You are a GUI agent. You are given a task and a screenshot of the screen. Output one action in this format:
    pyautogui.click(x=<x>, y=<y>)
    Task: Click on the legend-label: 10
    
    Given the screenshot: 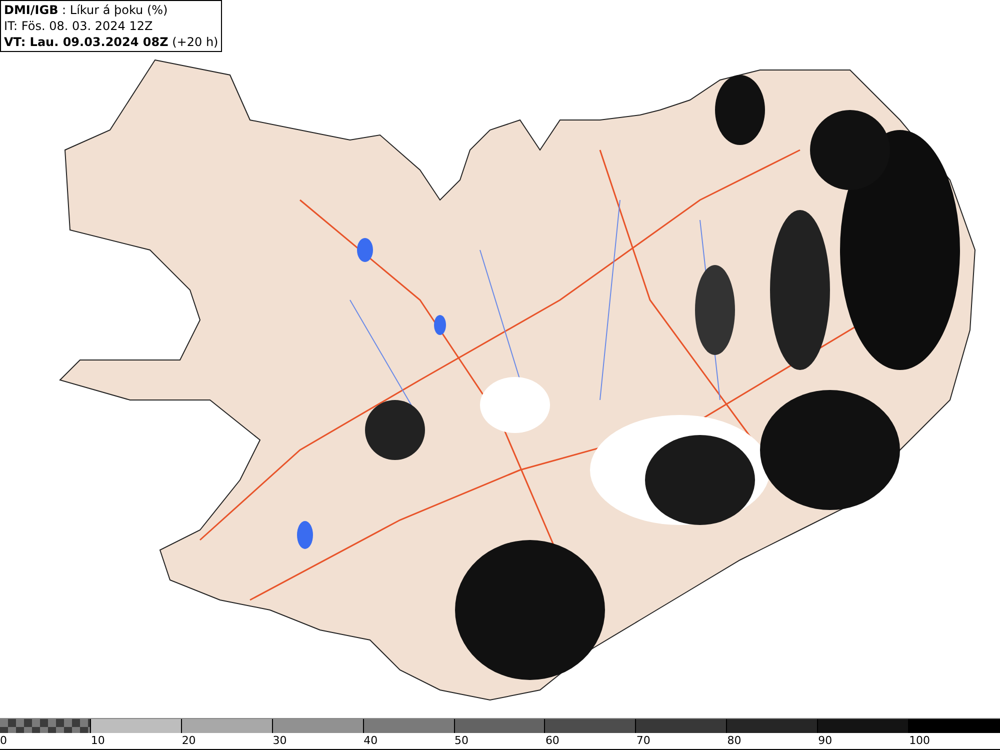 What is the action you would take?
    pyautogui.click(x=97, y=741)
    